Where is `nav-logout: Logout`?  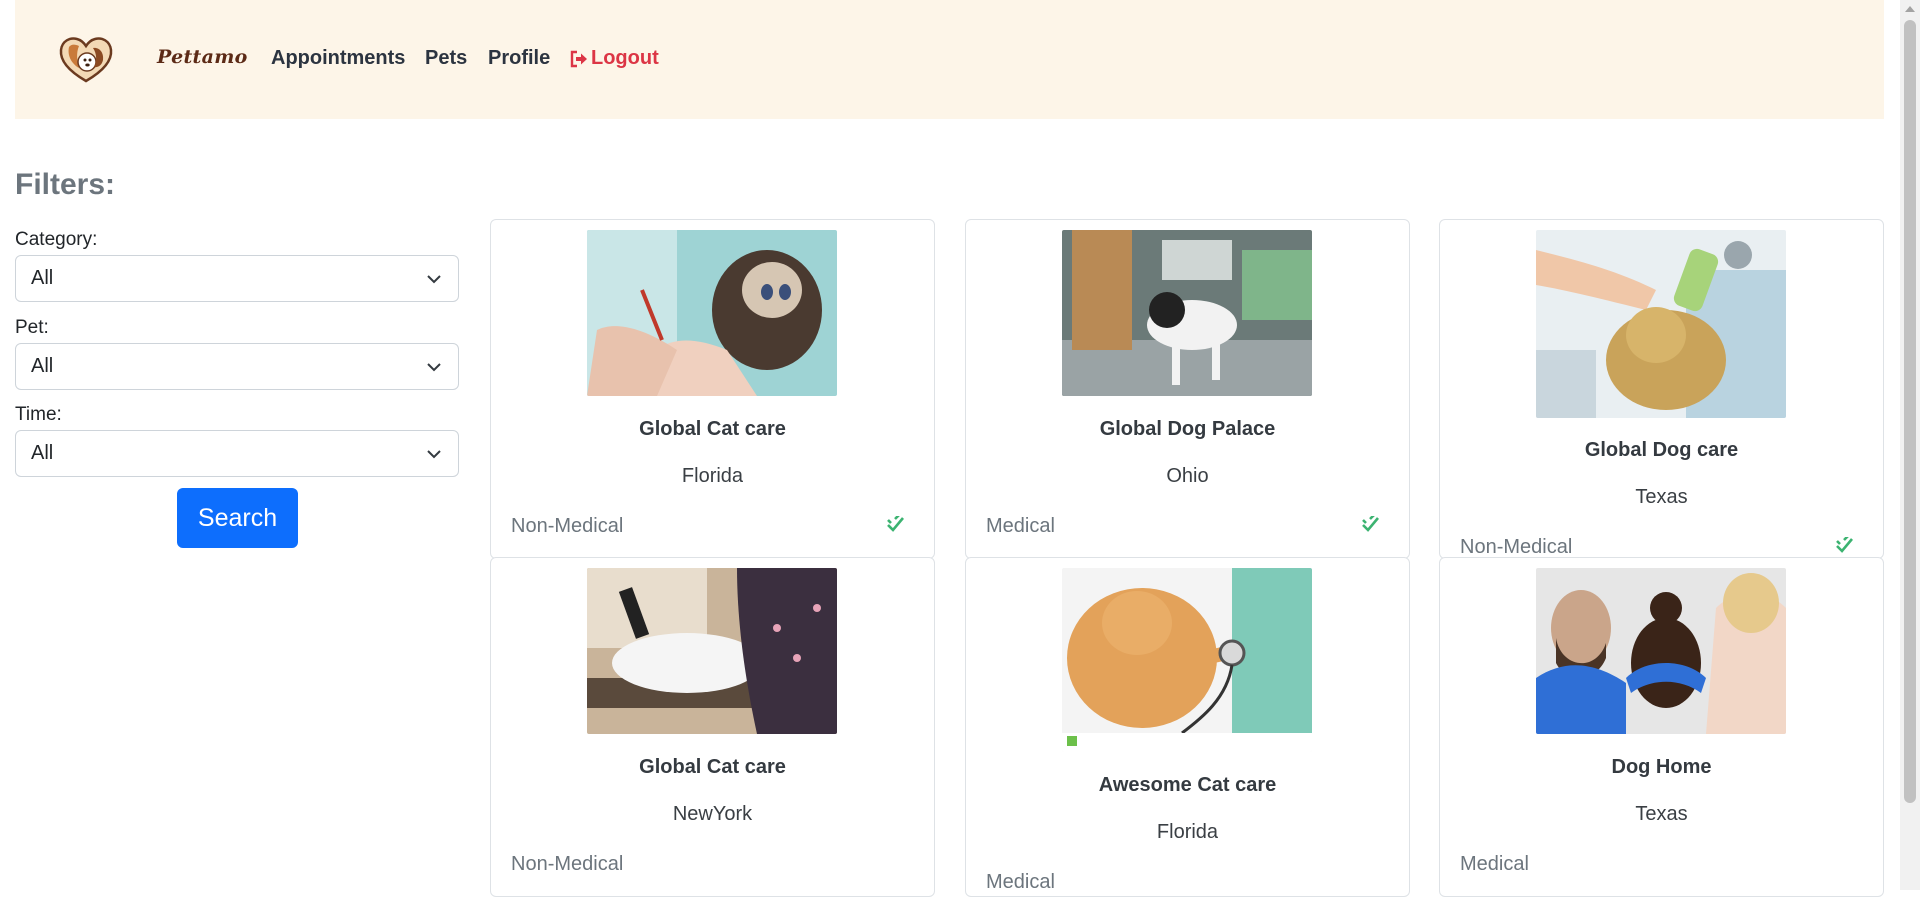 nav-logout: Logout is located at coordinates (614, 58).